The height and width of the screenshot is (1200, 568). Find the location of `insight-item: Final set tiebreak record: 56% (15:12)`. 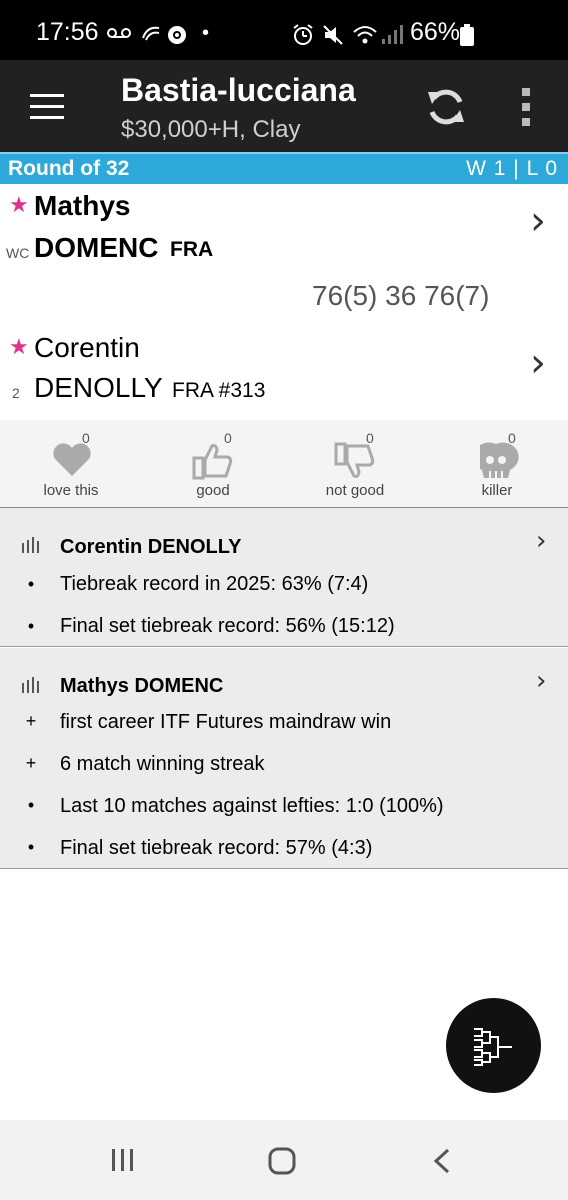

insight-item: Final set tiebreak record: 56% (15:12) is located at coordinates (227, 626).